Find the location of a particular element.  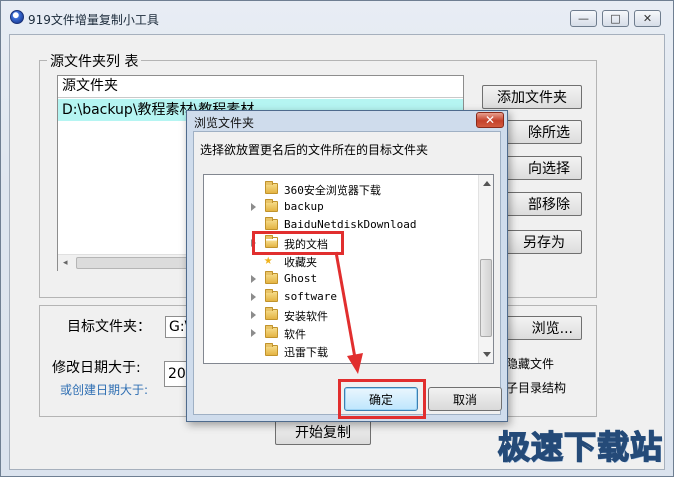

arrow-head is located at coordinates (355, 363).